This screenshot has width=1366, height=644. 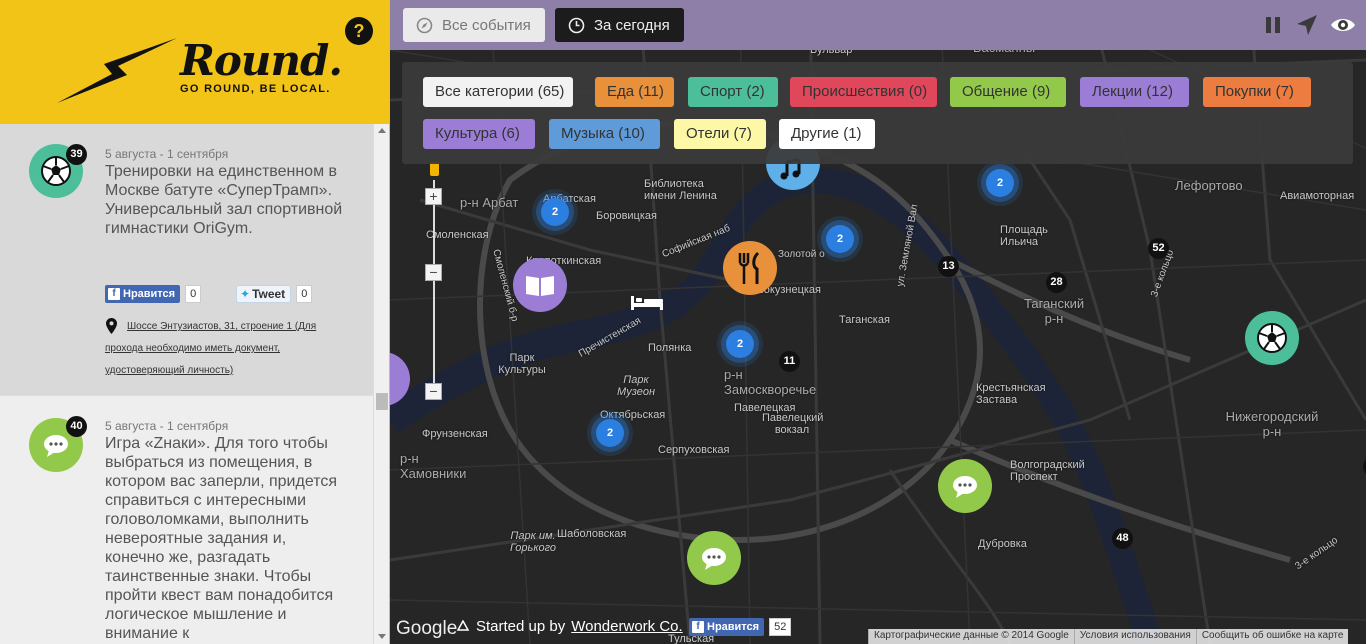 I want to click on started-up-by-text: Started up by, so click(x=521, y=626).